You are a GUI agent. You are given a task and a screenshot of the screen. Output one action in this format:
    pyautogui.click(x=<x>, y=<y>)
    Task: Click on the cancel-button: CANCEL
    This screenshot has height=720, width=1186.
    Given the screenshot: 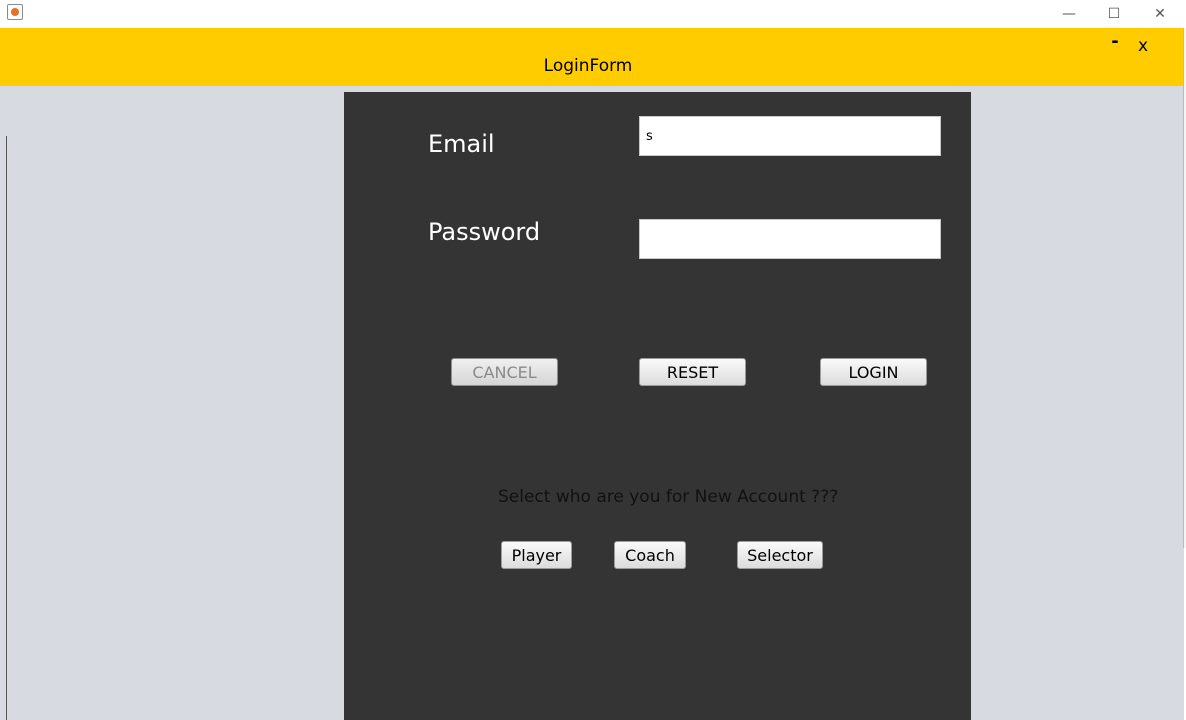 What is the action you would take?
    pyautogui.click(x=504, y=372)
    